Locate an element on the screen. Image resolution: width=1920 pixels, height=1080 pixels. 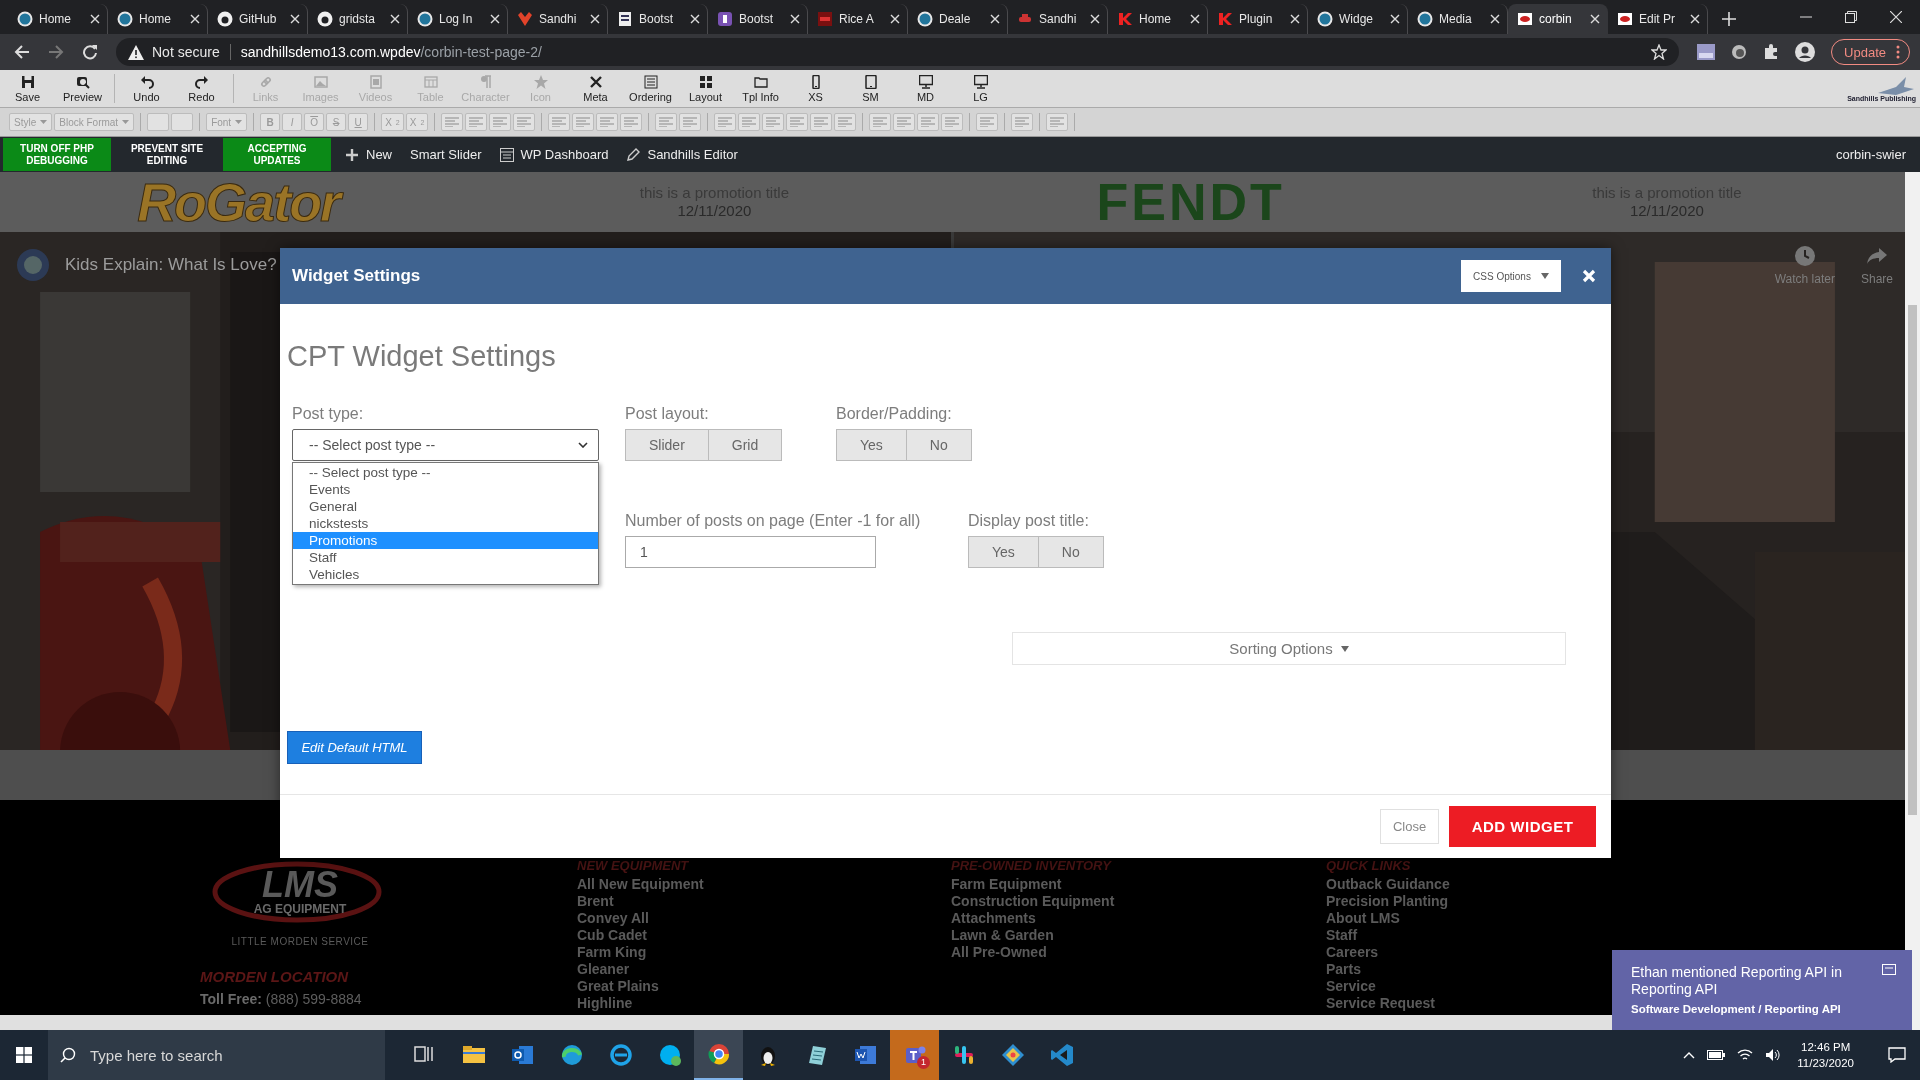
footer-link: All New Equipment is located at coordinates (764, 884).